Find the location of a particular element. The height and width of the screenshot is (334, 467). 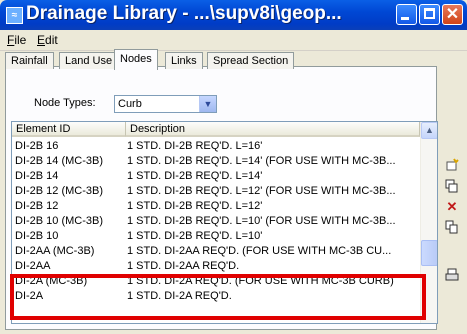

print-icon is located at coordinates (452, 275).